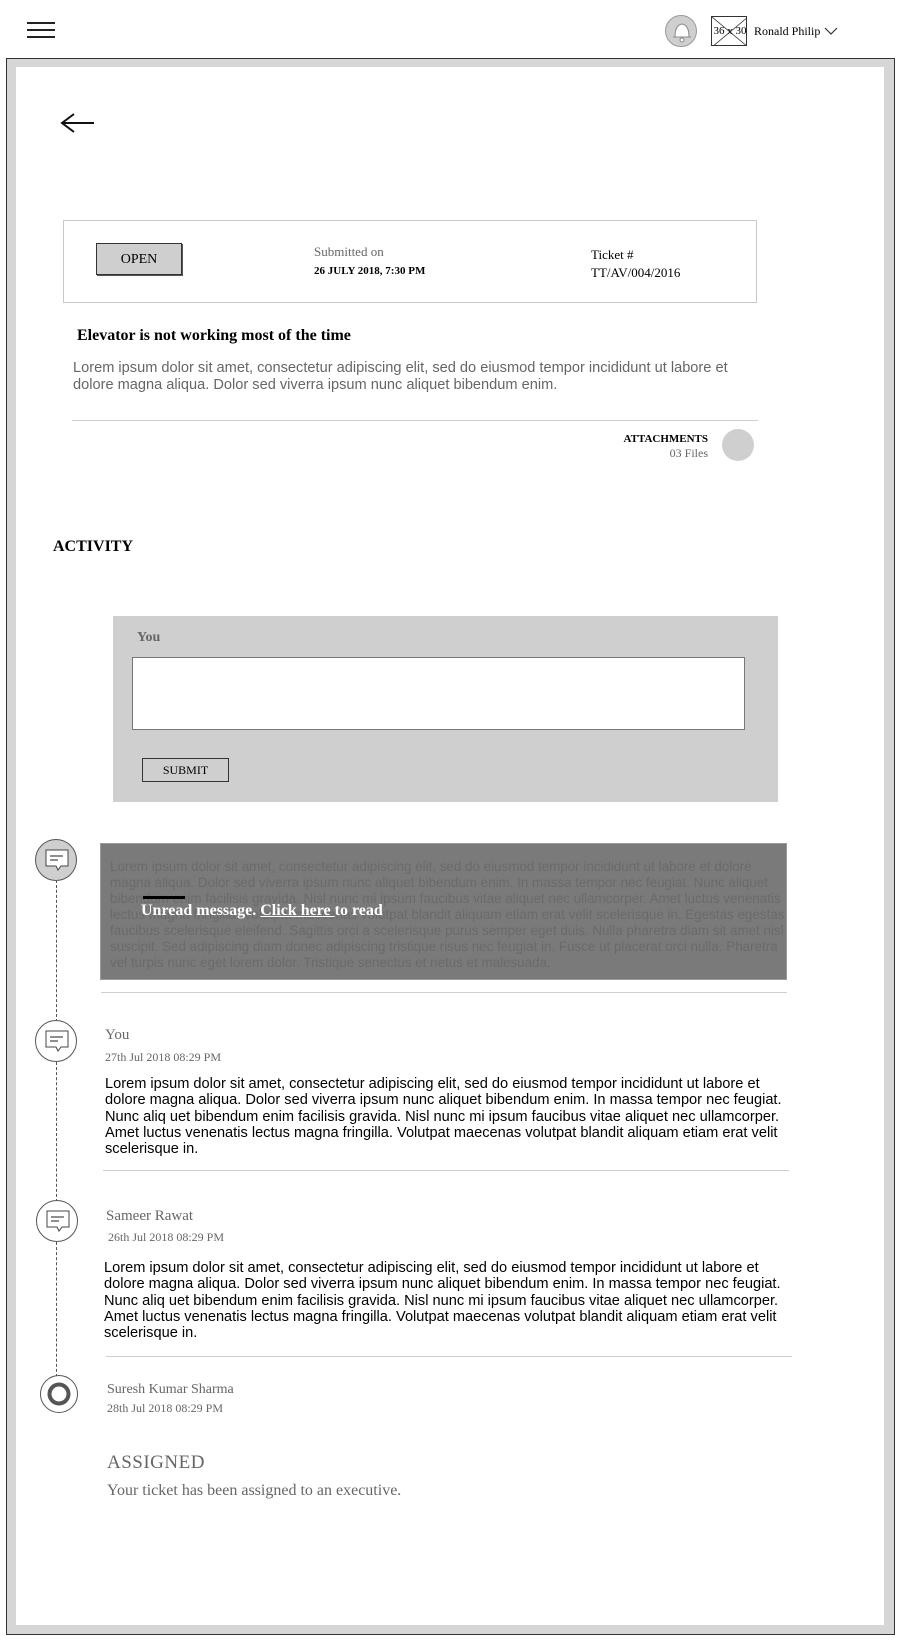 The image size is (900, 1640). What do you see at coordinates (438, 693) in the screenshot?
I see `reply-input` at bounding box center [438, 693].